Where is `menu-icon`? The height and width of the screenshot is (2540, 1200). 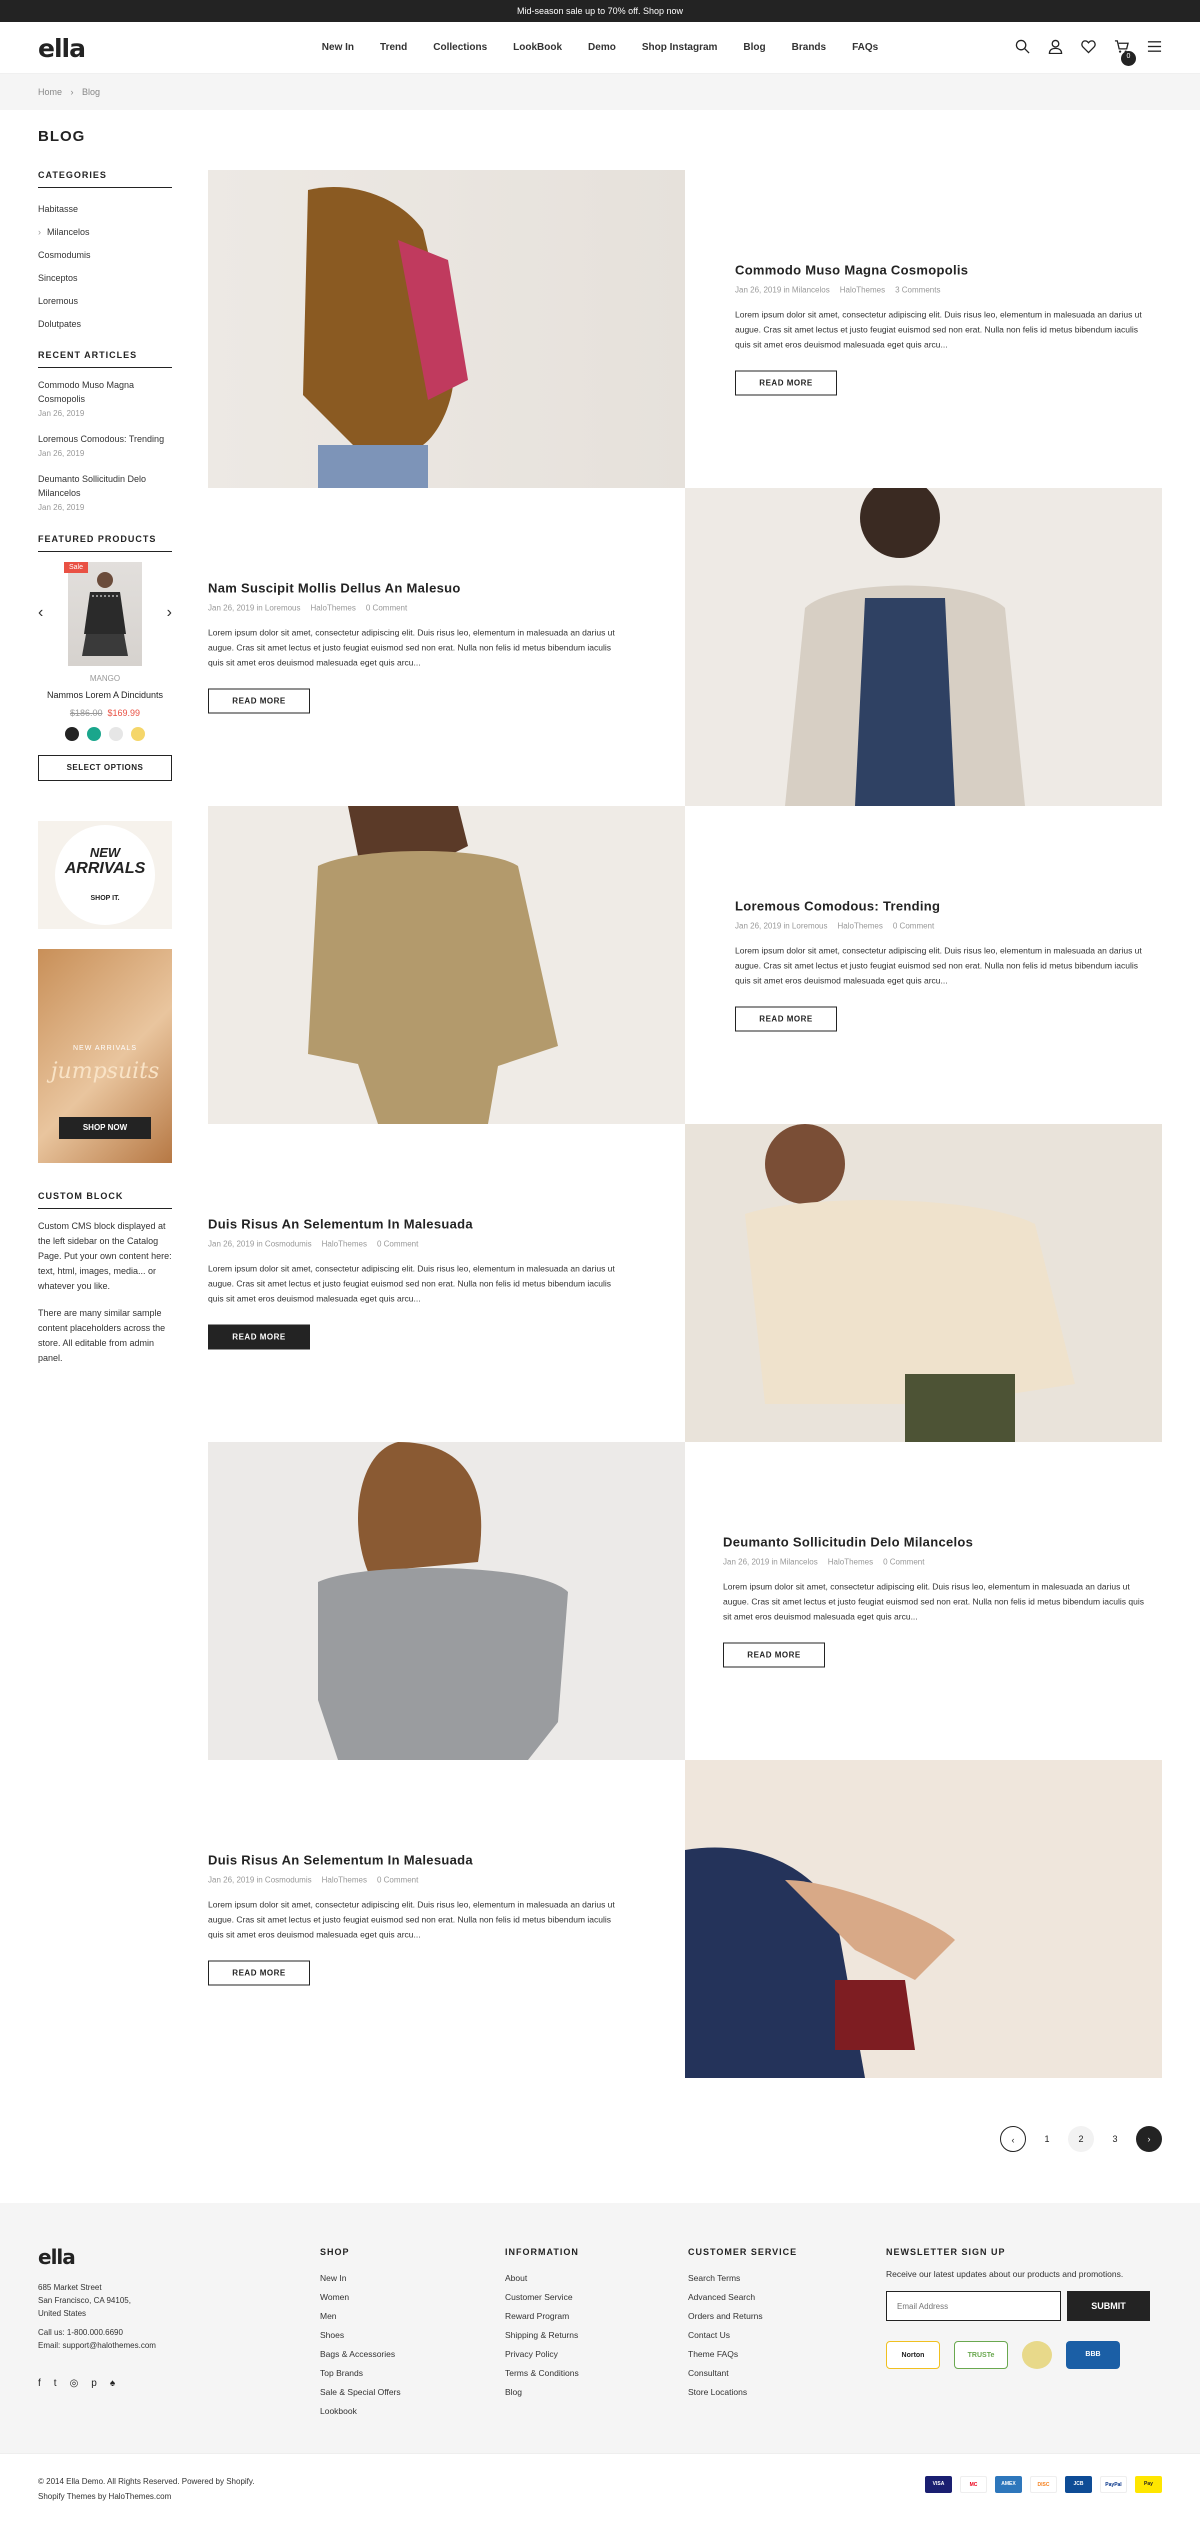
menu-icon is located at coordinates (1154, 46).